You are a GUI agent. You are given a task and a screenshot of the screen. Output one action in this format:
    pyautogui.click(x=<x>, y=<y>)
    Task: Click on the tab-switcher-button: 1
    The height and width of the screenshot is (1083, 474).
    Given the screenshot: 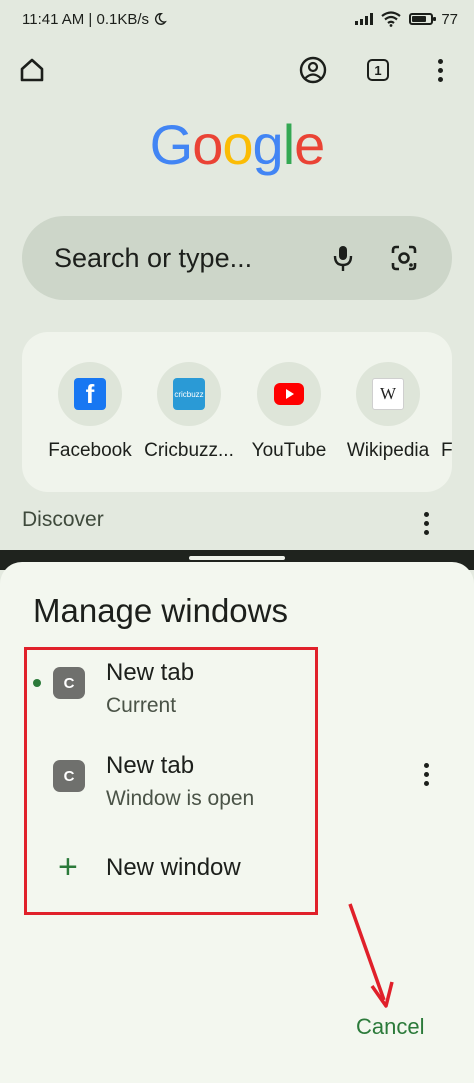 What is the action you would take?
    pyautogui.click(x=378, y=70)
    